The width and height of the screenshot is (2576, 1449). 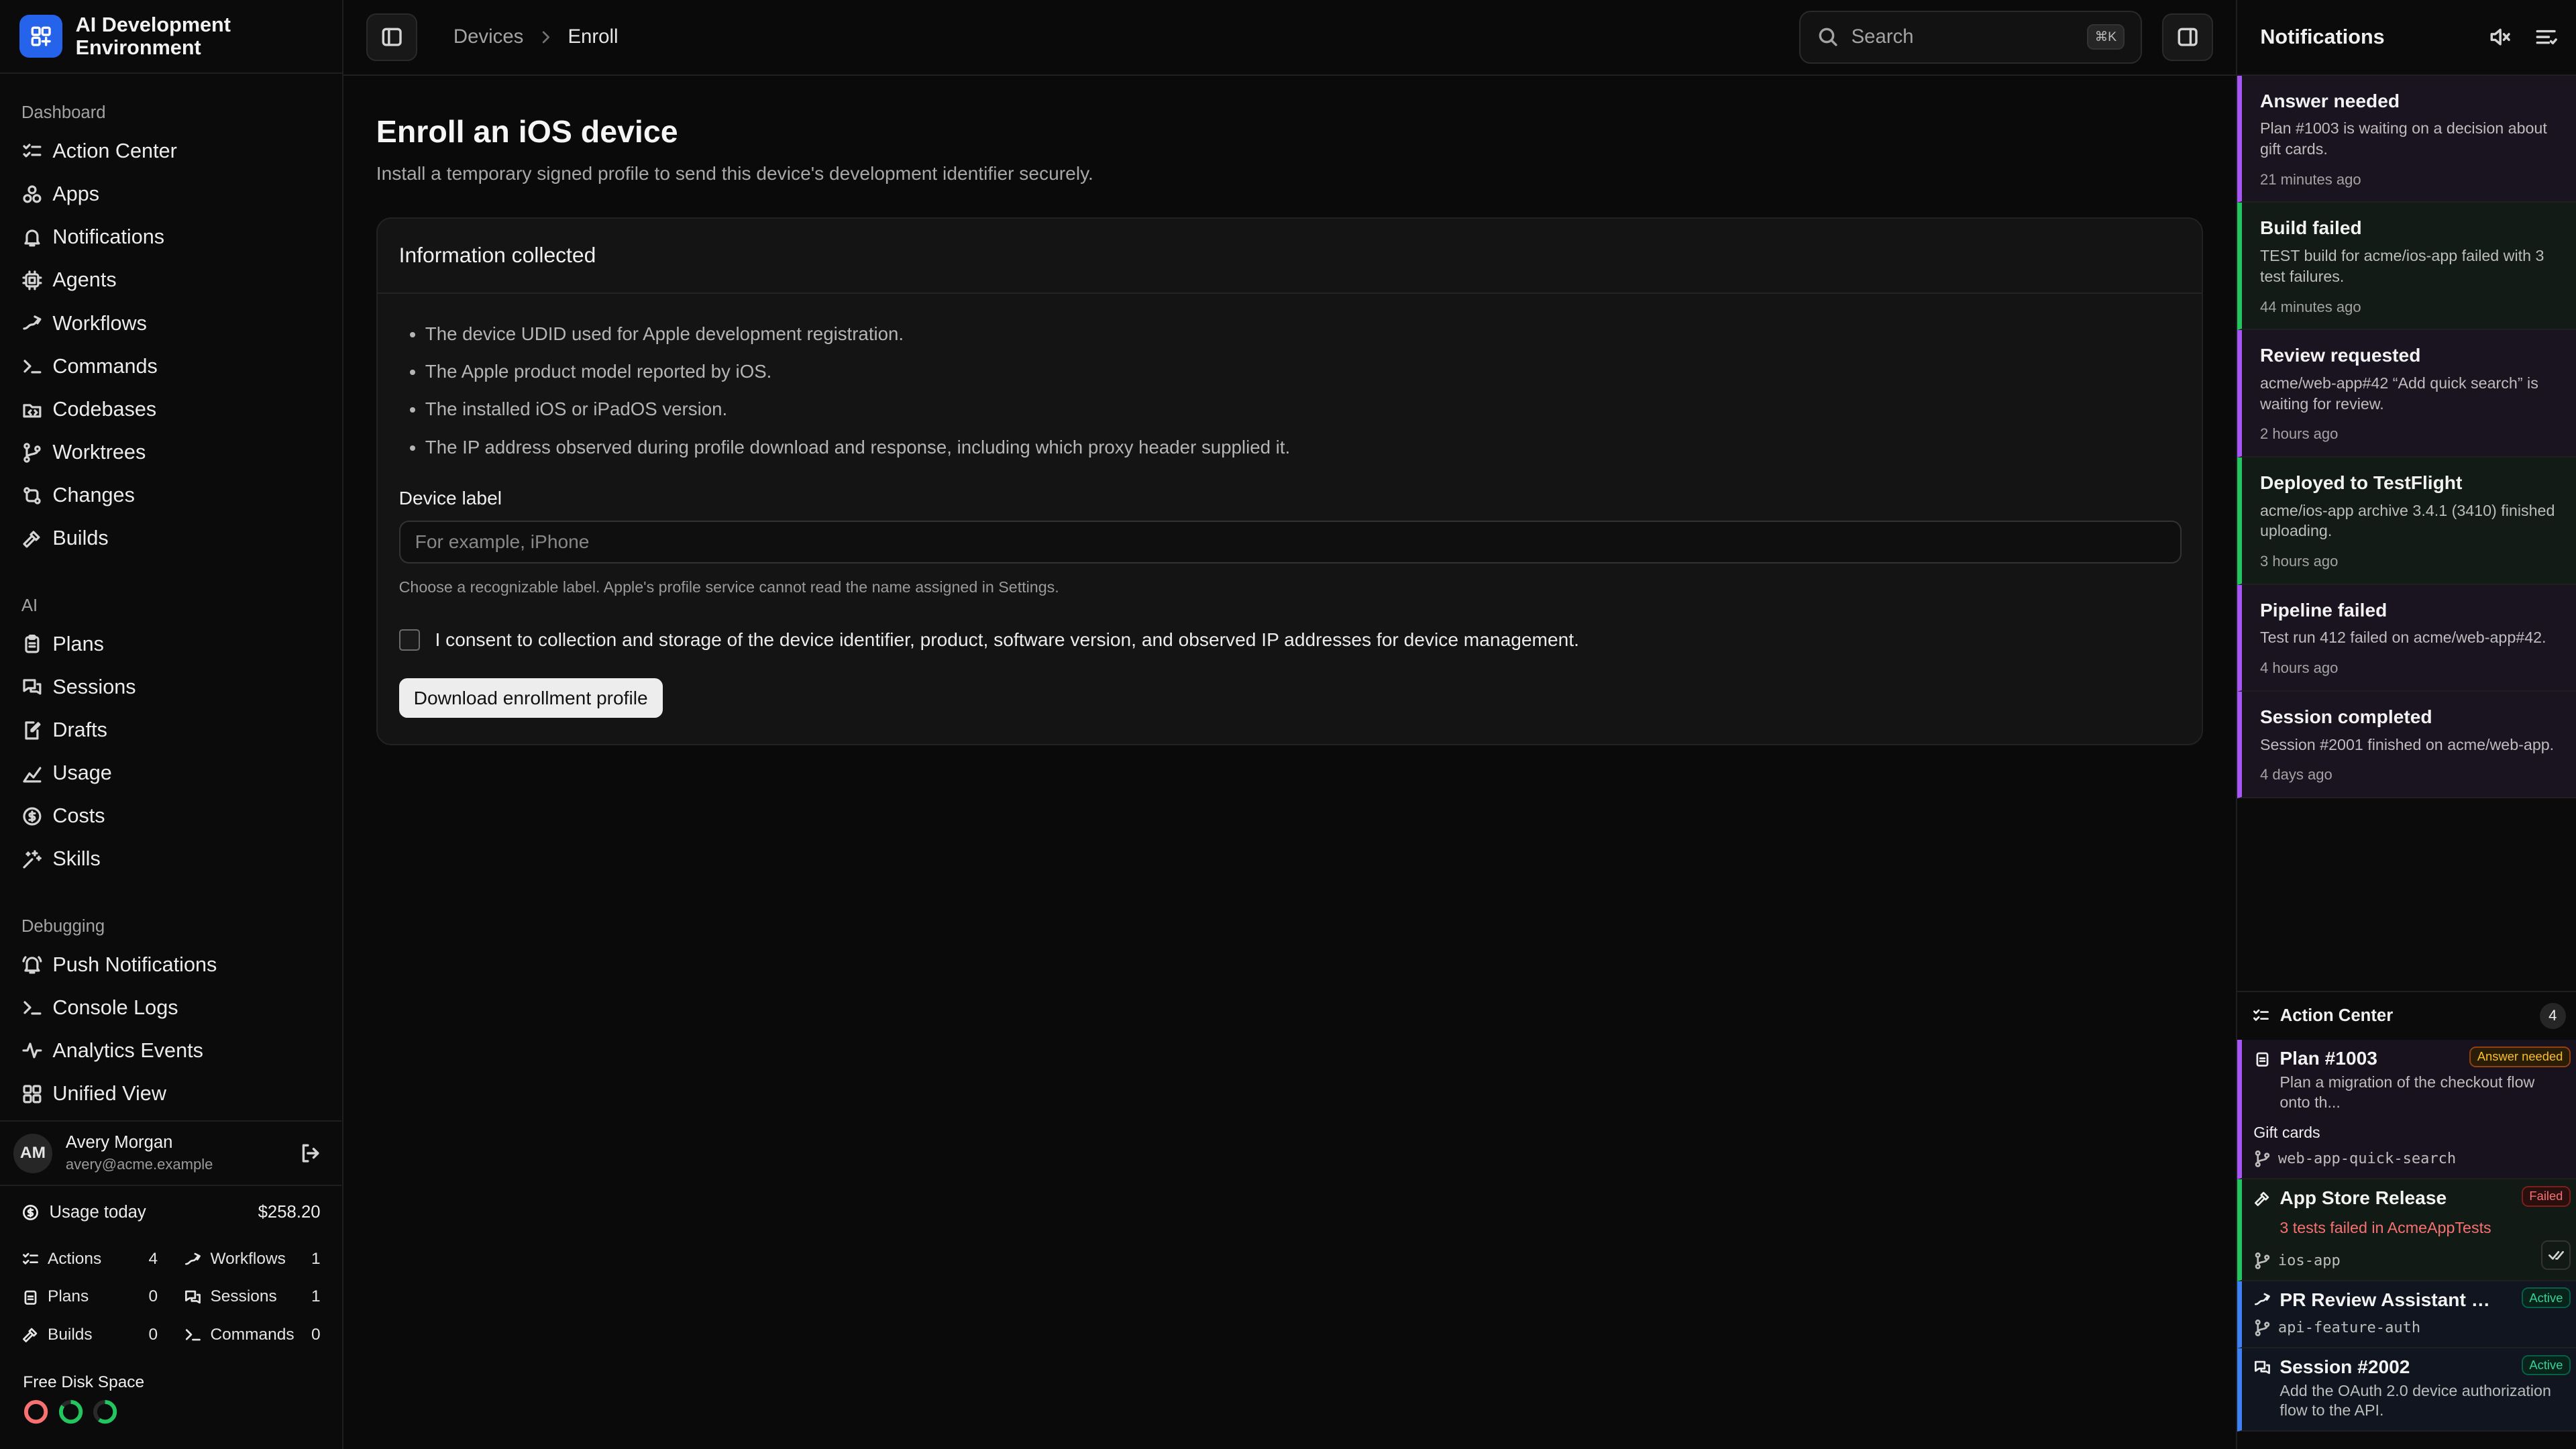 I want to click on stat-builds: Builds 0, so click(x=89, y=1335).